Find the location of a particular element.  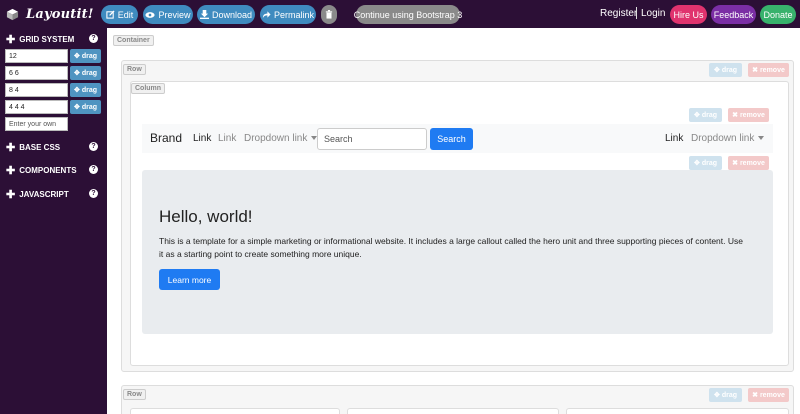

preview-label: Preview is located at coordinates (174, 14).